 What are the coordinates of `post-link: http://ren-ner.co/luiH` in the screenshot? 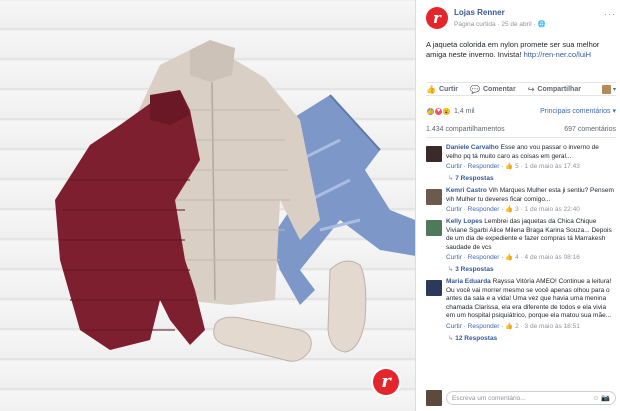 It's located at (558, 54).